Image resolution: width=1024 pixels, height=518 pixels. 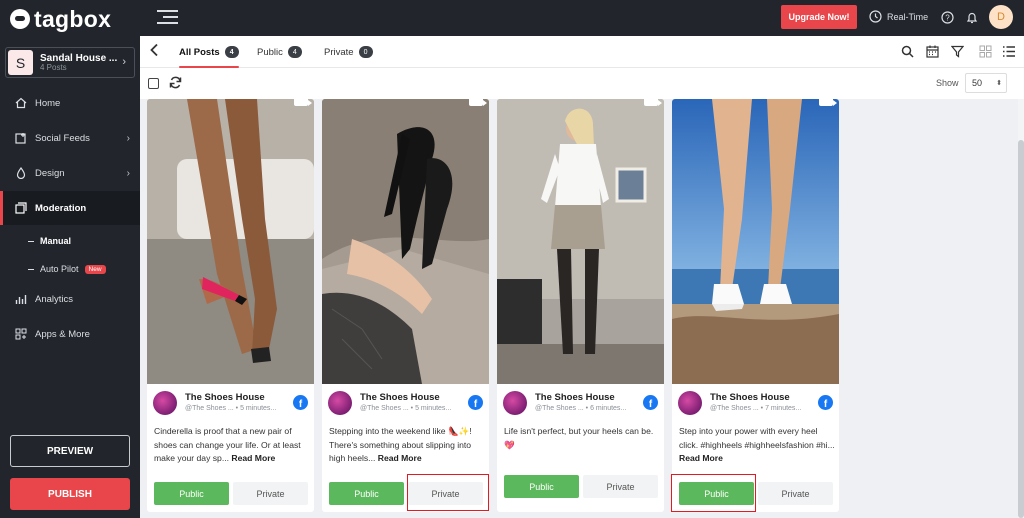 What do you see at coordinates (59, 269) in the screenshot?
I see `sidebar-subitem-label: Auto Pilot` at bounding box center [59, 269].